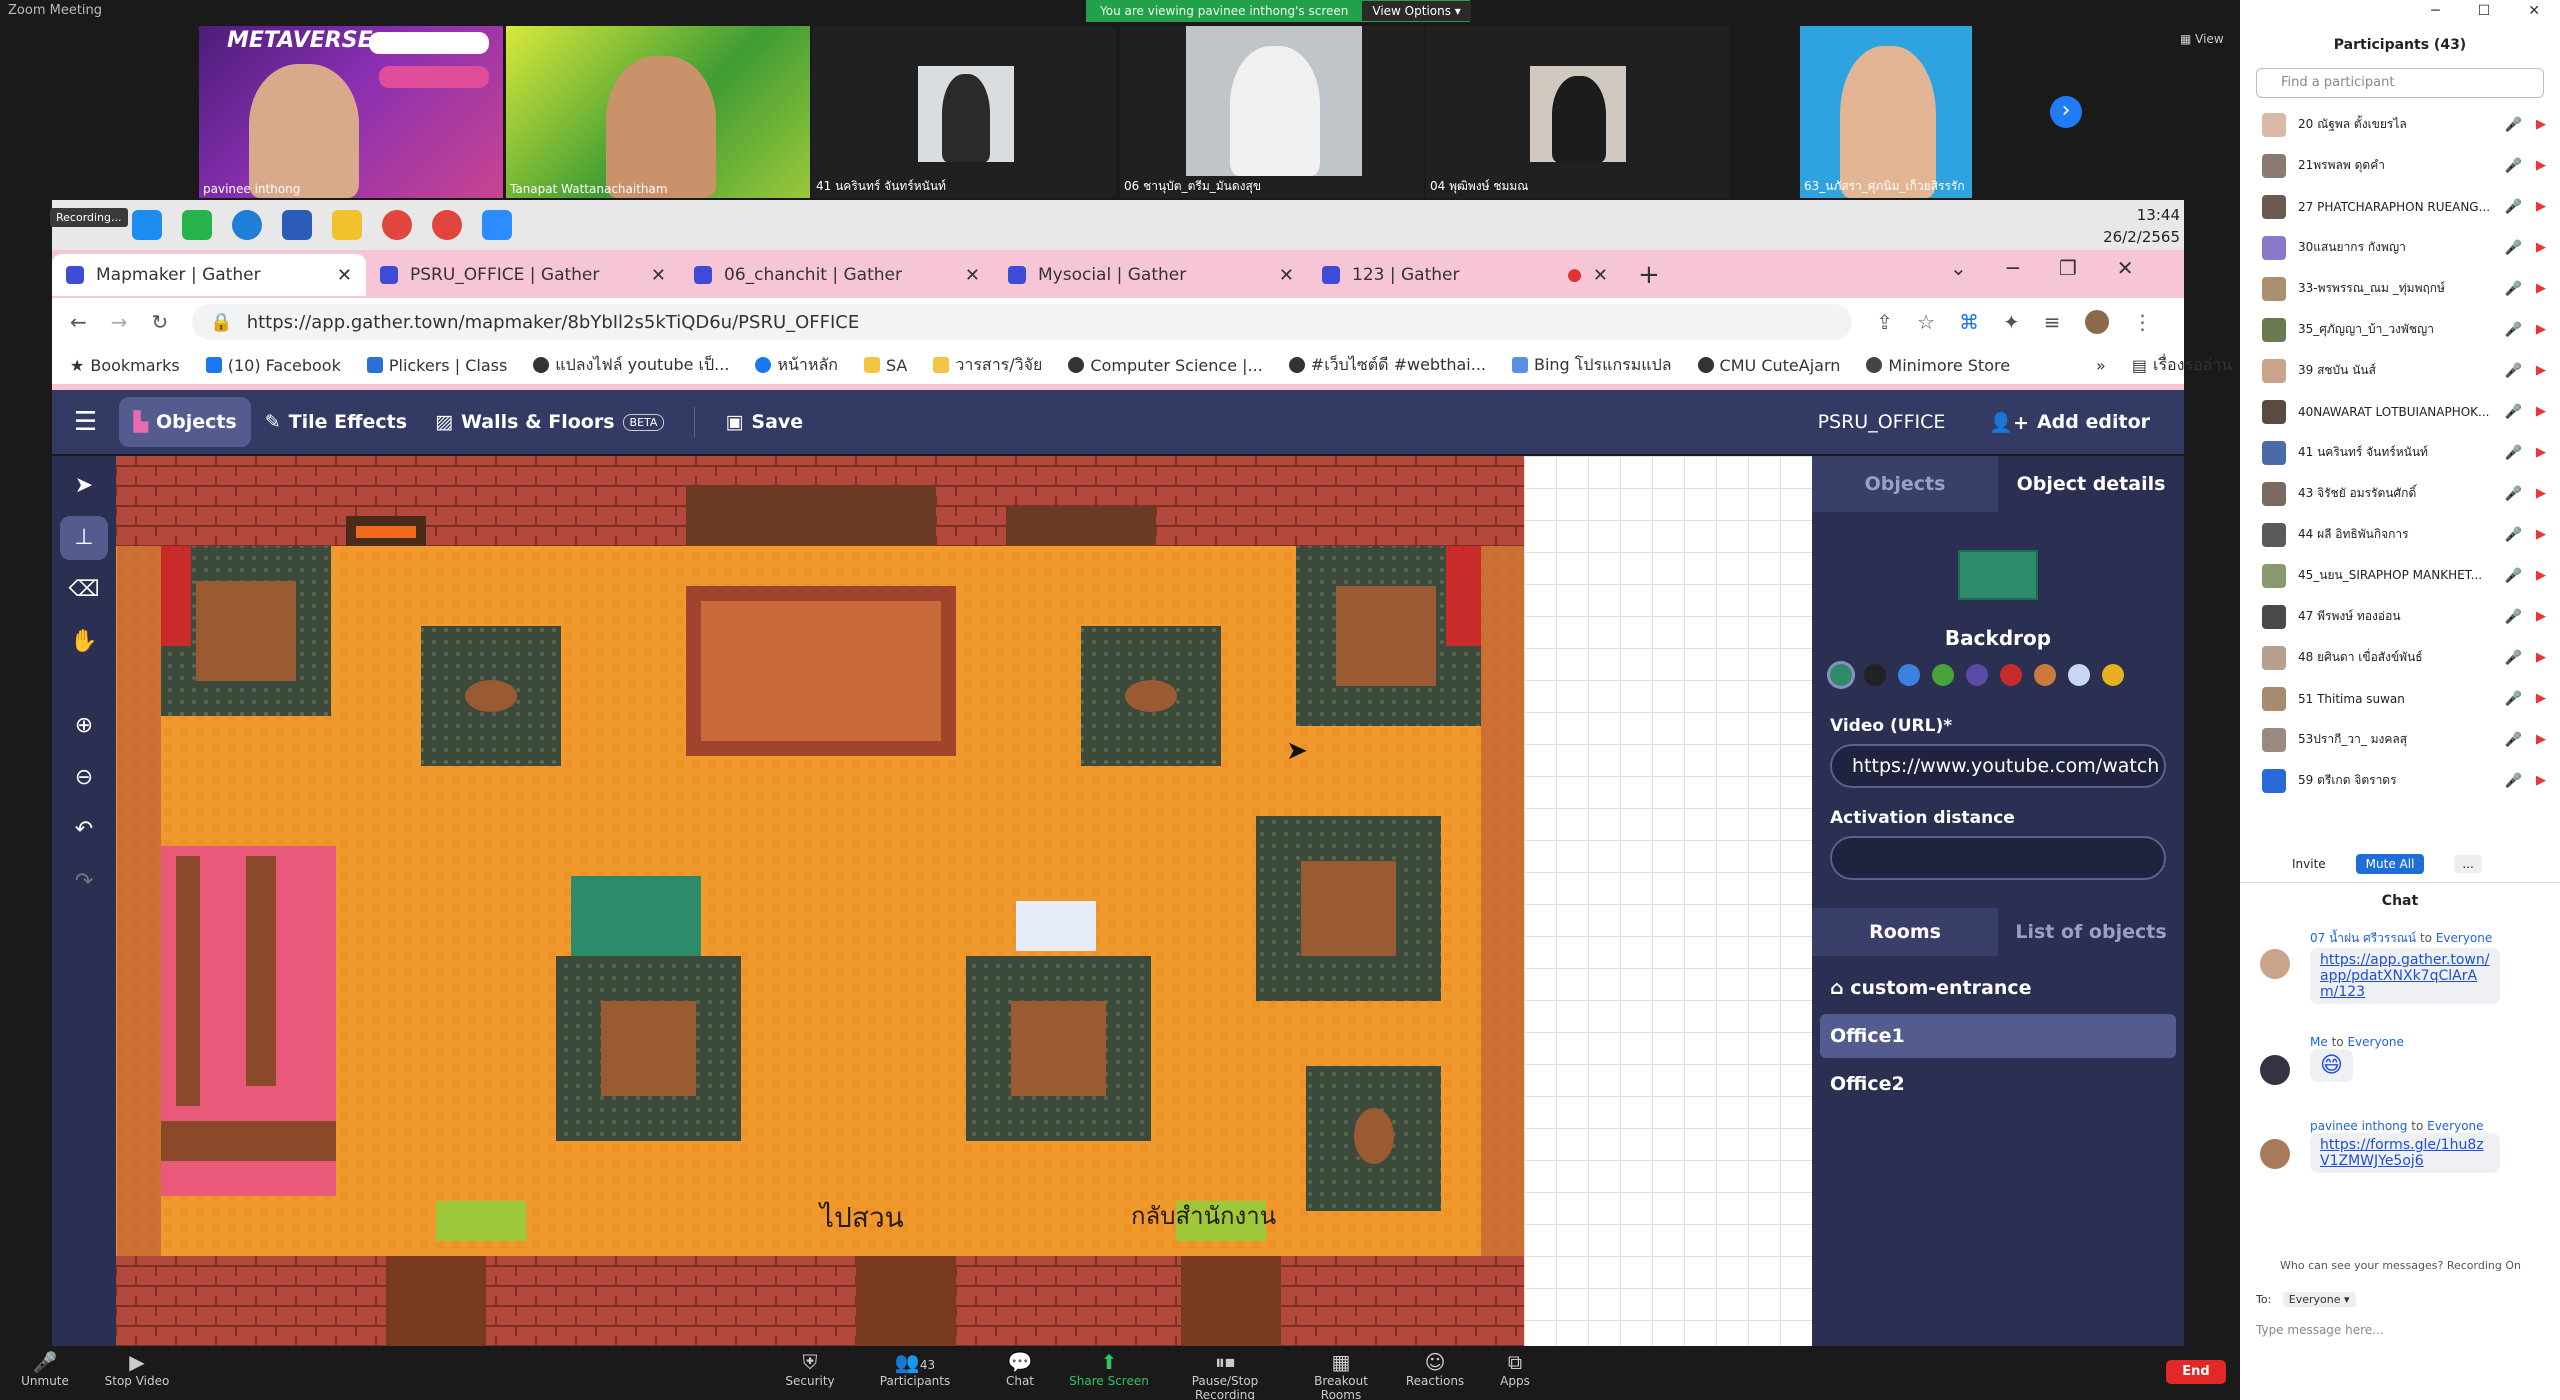 The width and height of the screenshot is (2560, 1400). What do you see at coordinates (2052, 322) in the screenshot?
I see `media-icon: ≡` at bounding box center [2052, 322].